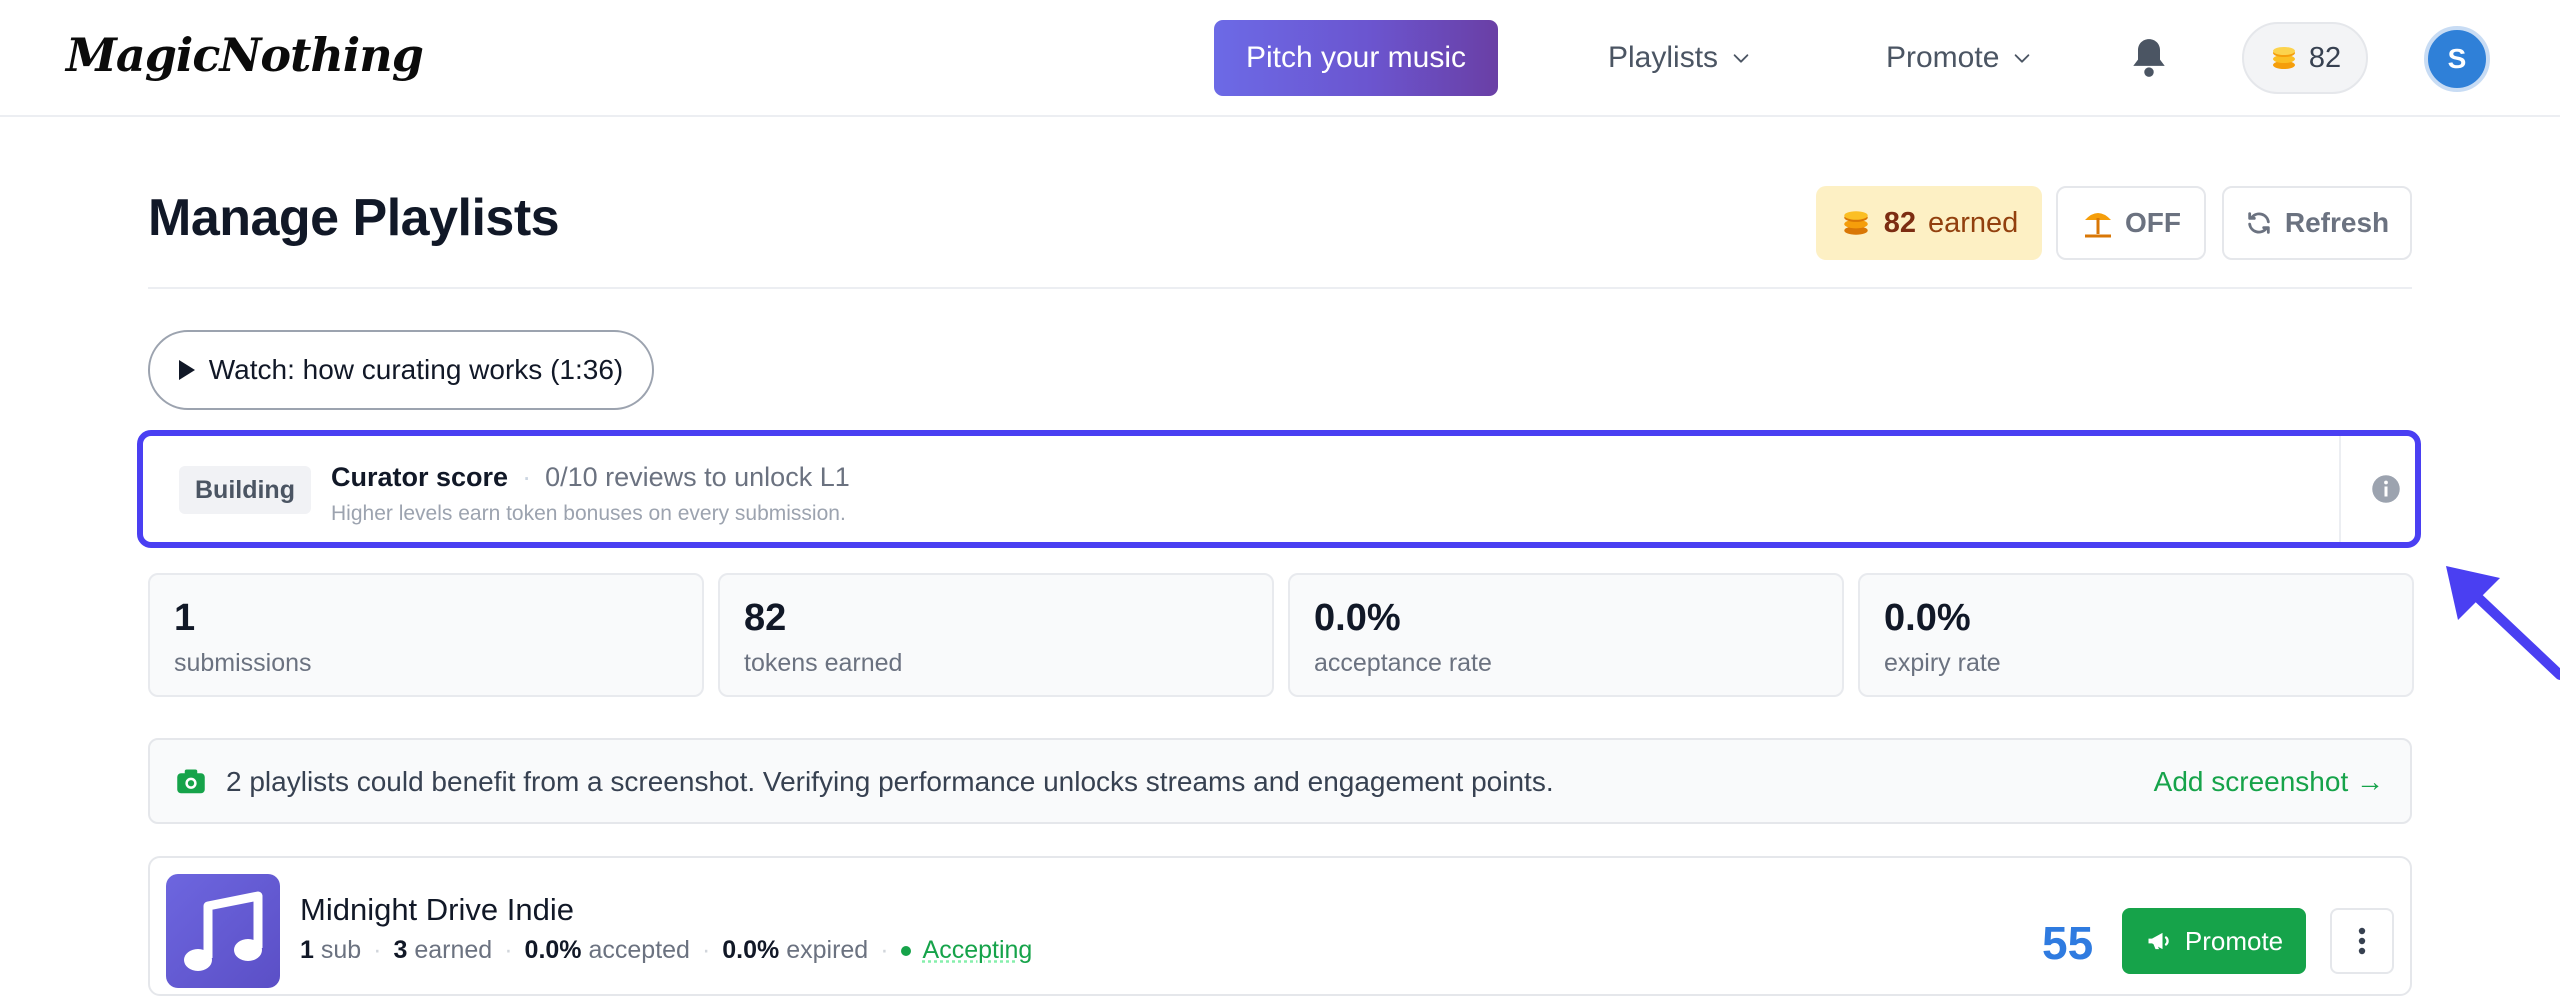  What do you see at coordinates (996, 635) in the screenshot?
I see `stat-tokens-earned: 82 tokens earned` at bounding box center [996, 635].